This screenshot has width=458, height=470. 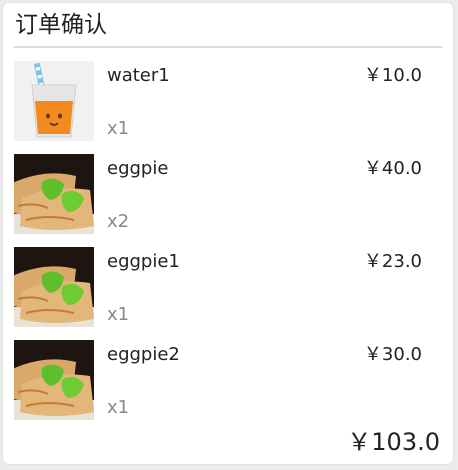 I want to click on item-price: ￥10.0, so click(x=392, y=75).